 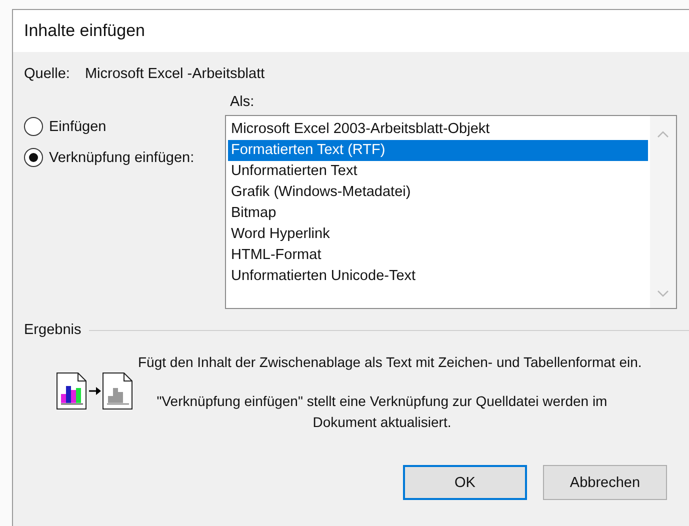 I want to click on list-item: HTML-Format, so click(x=438, y=255).